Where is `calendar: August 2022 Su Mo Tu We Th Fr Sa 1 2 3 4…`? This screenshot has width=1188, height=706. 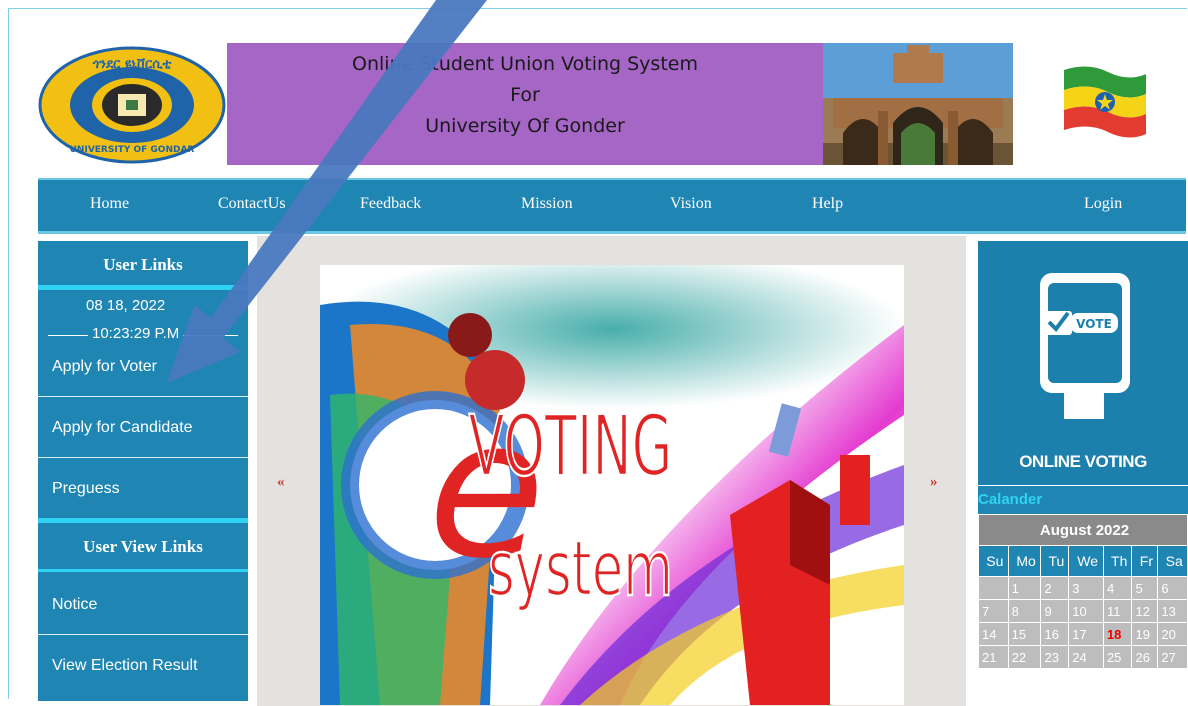
calendar: August 2022 Su Mo Tu We Th Fr Sa 1 2 3 4… is located at coordinates (1083, 591).